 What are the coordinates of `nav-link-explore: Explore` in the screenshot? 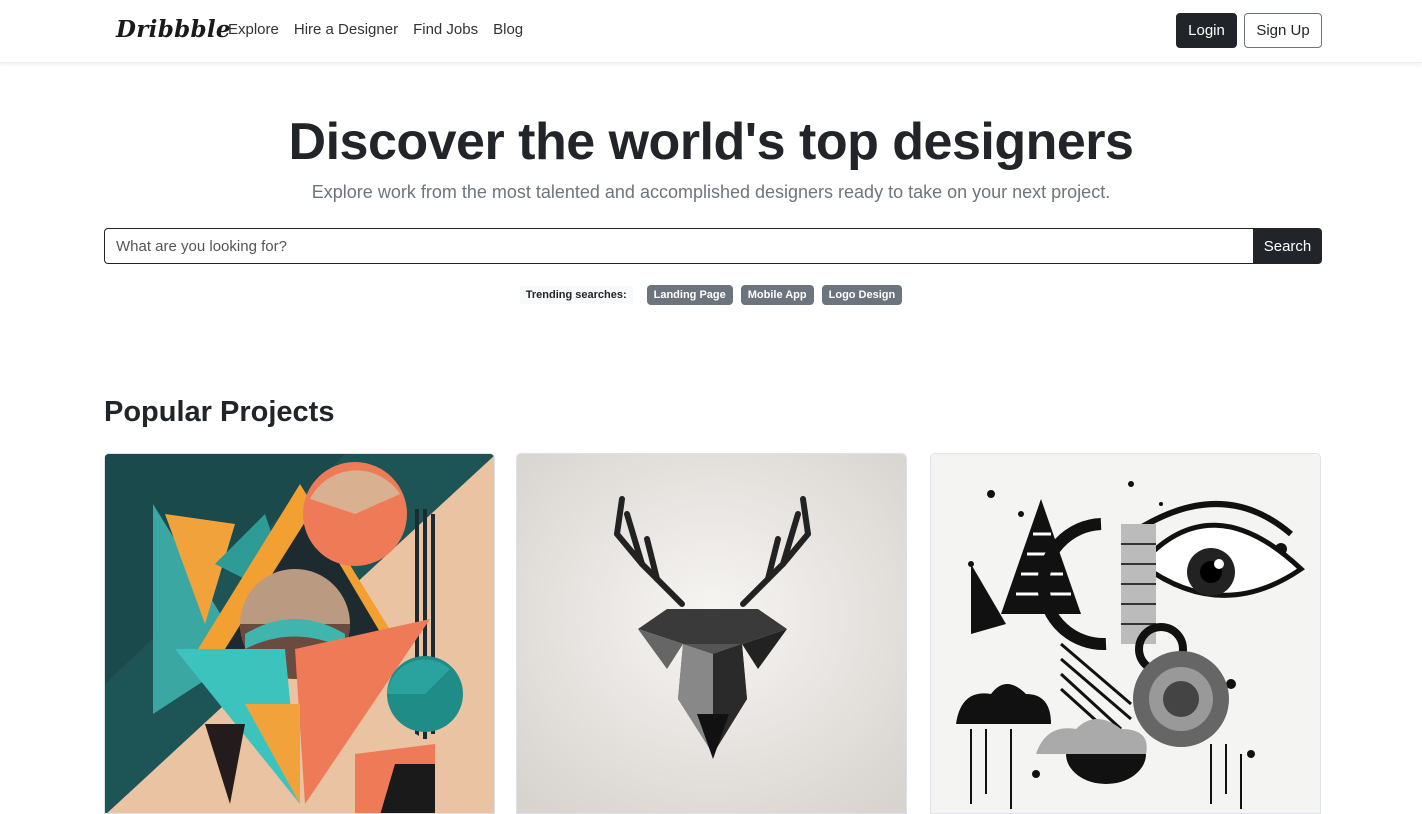 It's located at (253, 29).